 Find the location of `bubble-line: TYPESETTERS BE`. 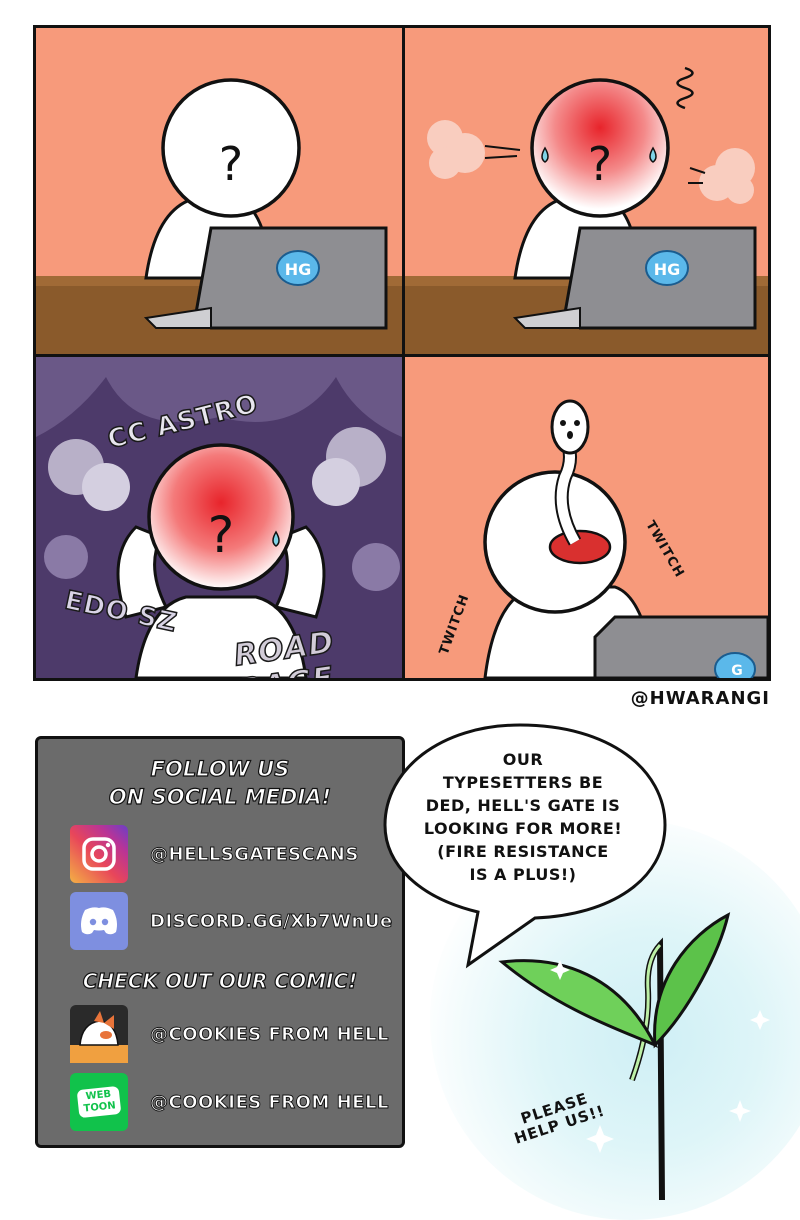

bubble-line: TYPESETTERS BE is located at coordinates (523, 782).